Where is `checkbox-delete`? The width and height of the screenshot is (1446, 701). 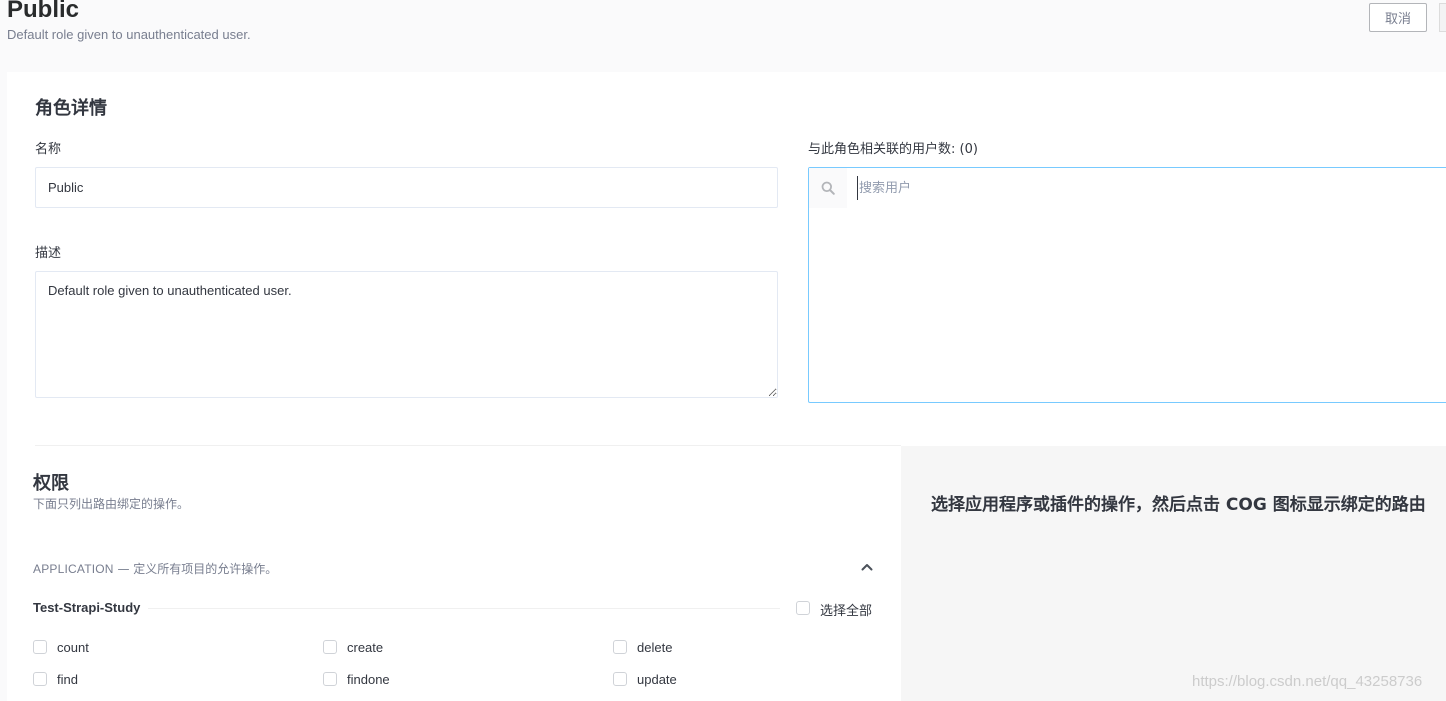
checkbox-delete is located at coordinates (620, 647).